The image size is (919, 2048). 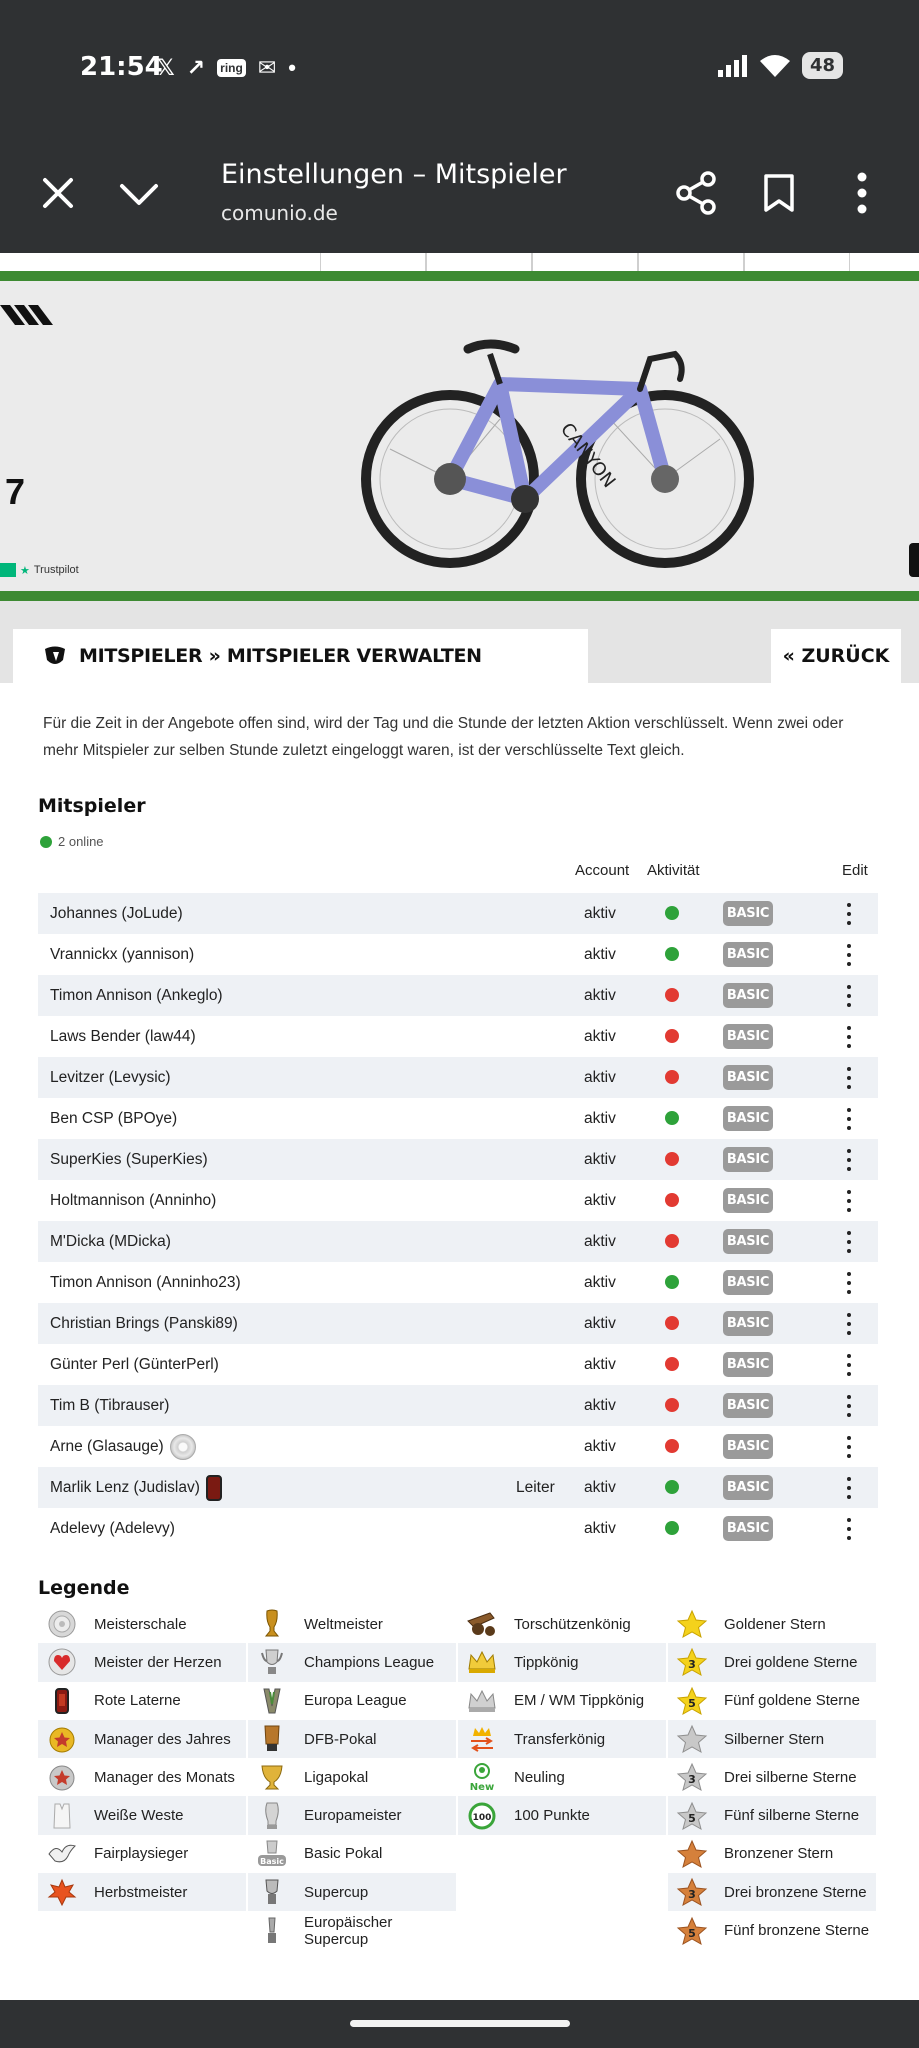 I want to click on legend-label: Drei goldene Sterne, so click(x=791, y=1662).